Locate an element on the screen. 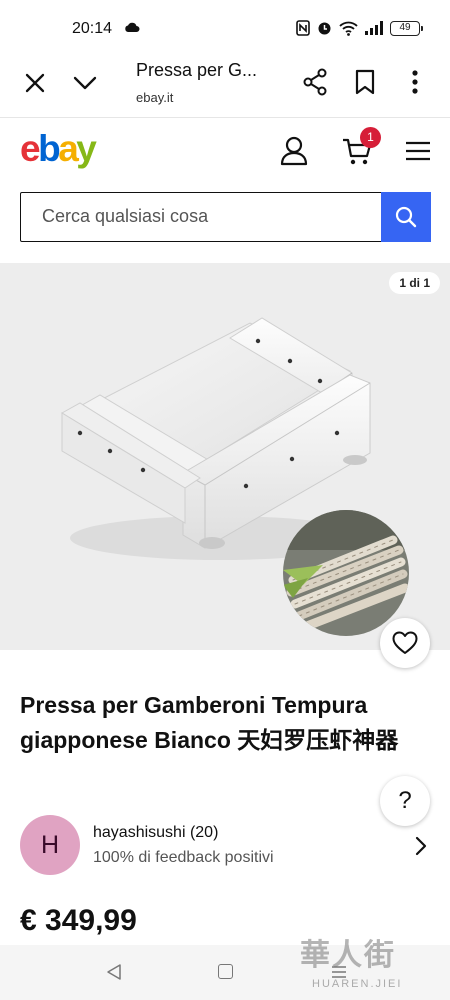 This screenshot has height=1000, width=450. status-bar: 20:14 49 is located at coordinates (225, 28).